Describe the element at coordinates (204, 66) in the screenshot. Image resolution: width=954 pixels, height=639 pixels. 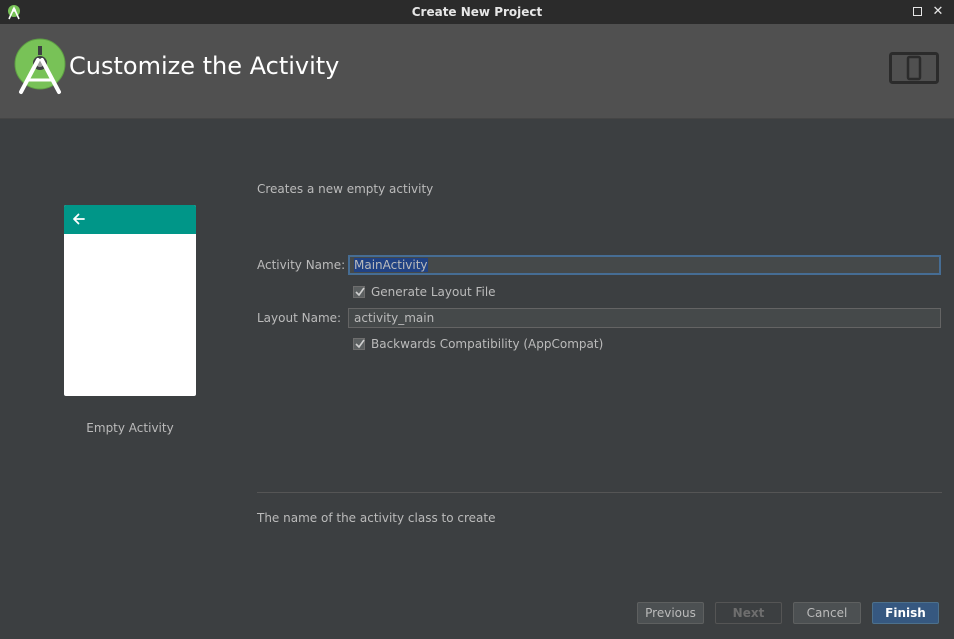
I see `page-title: Customize the Activity` at that location.